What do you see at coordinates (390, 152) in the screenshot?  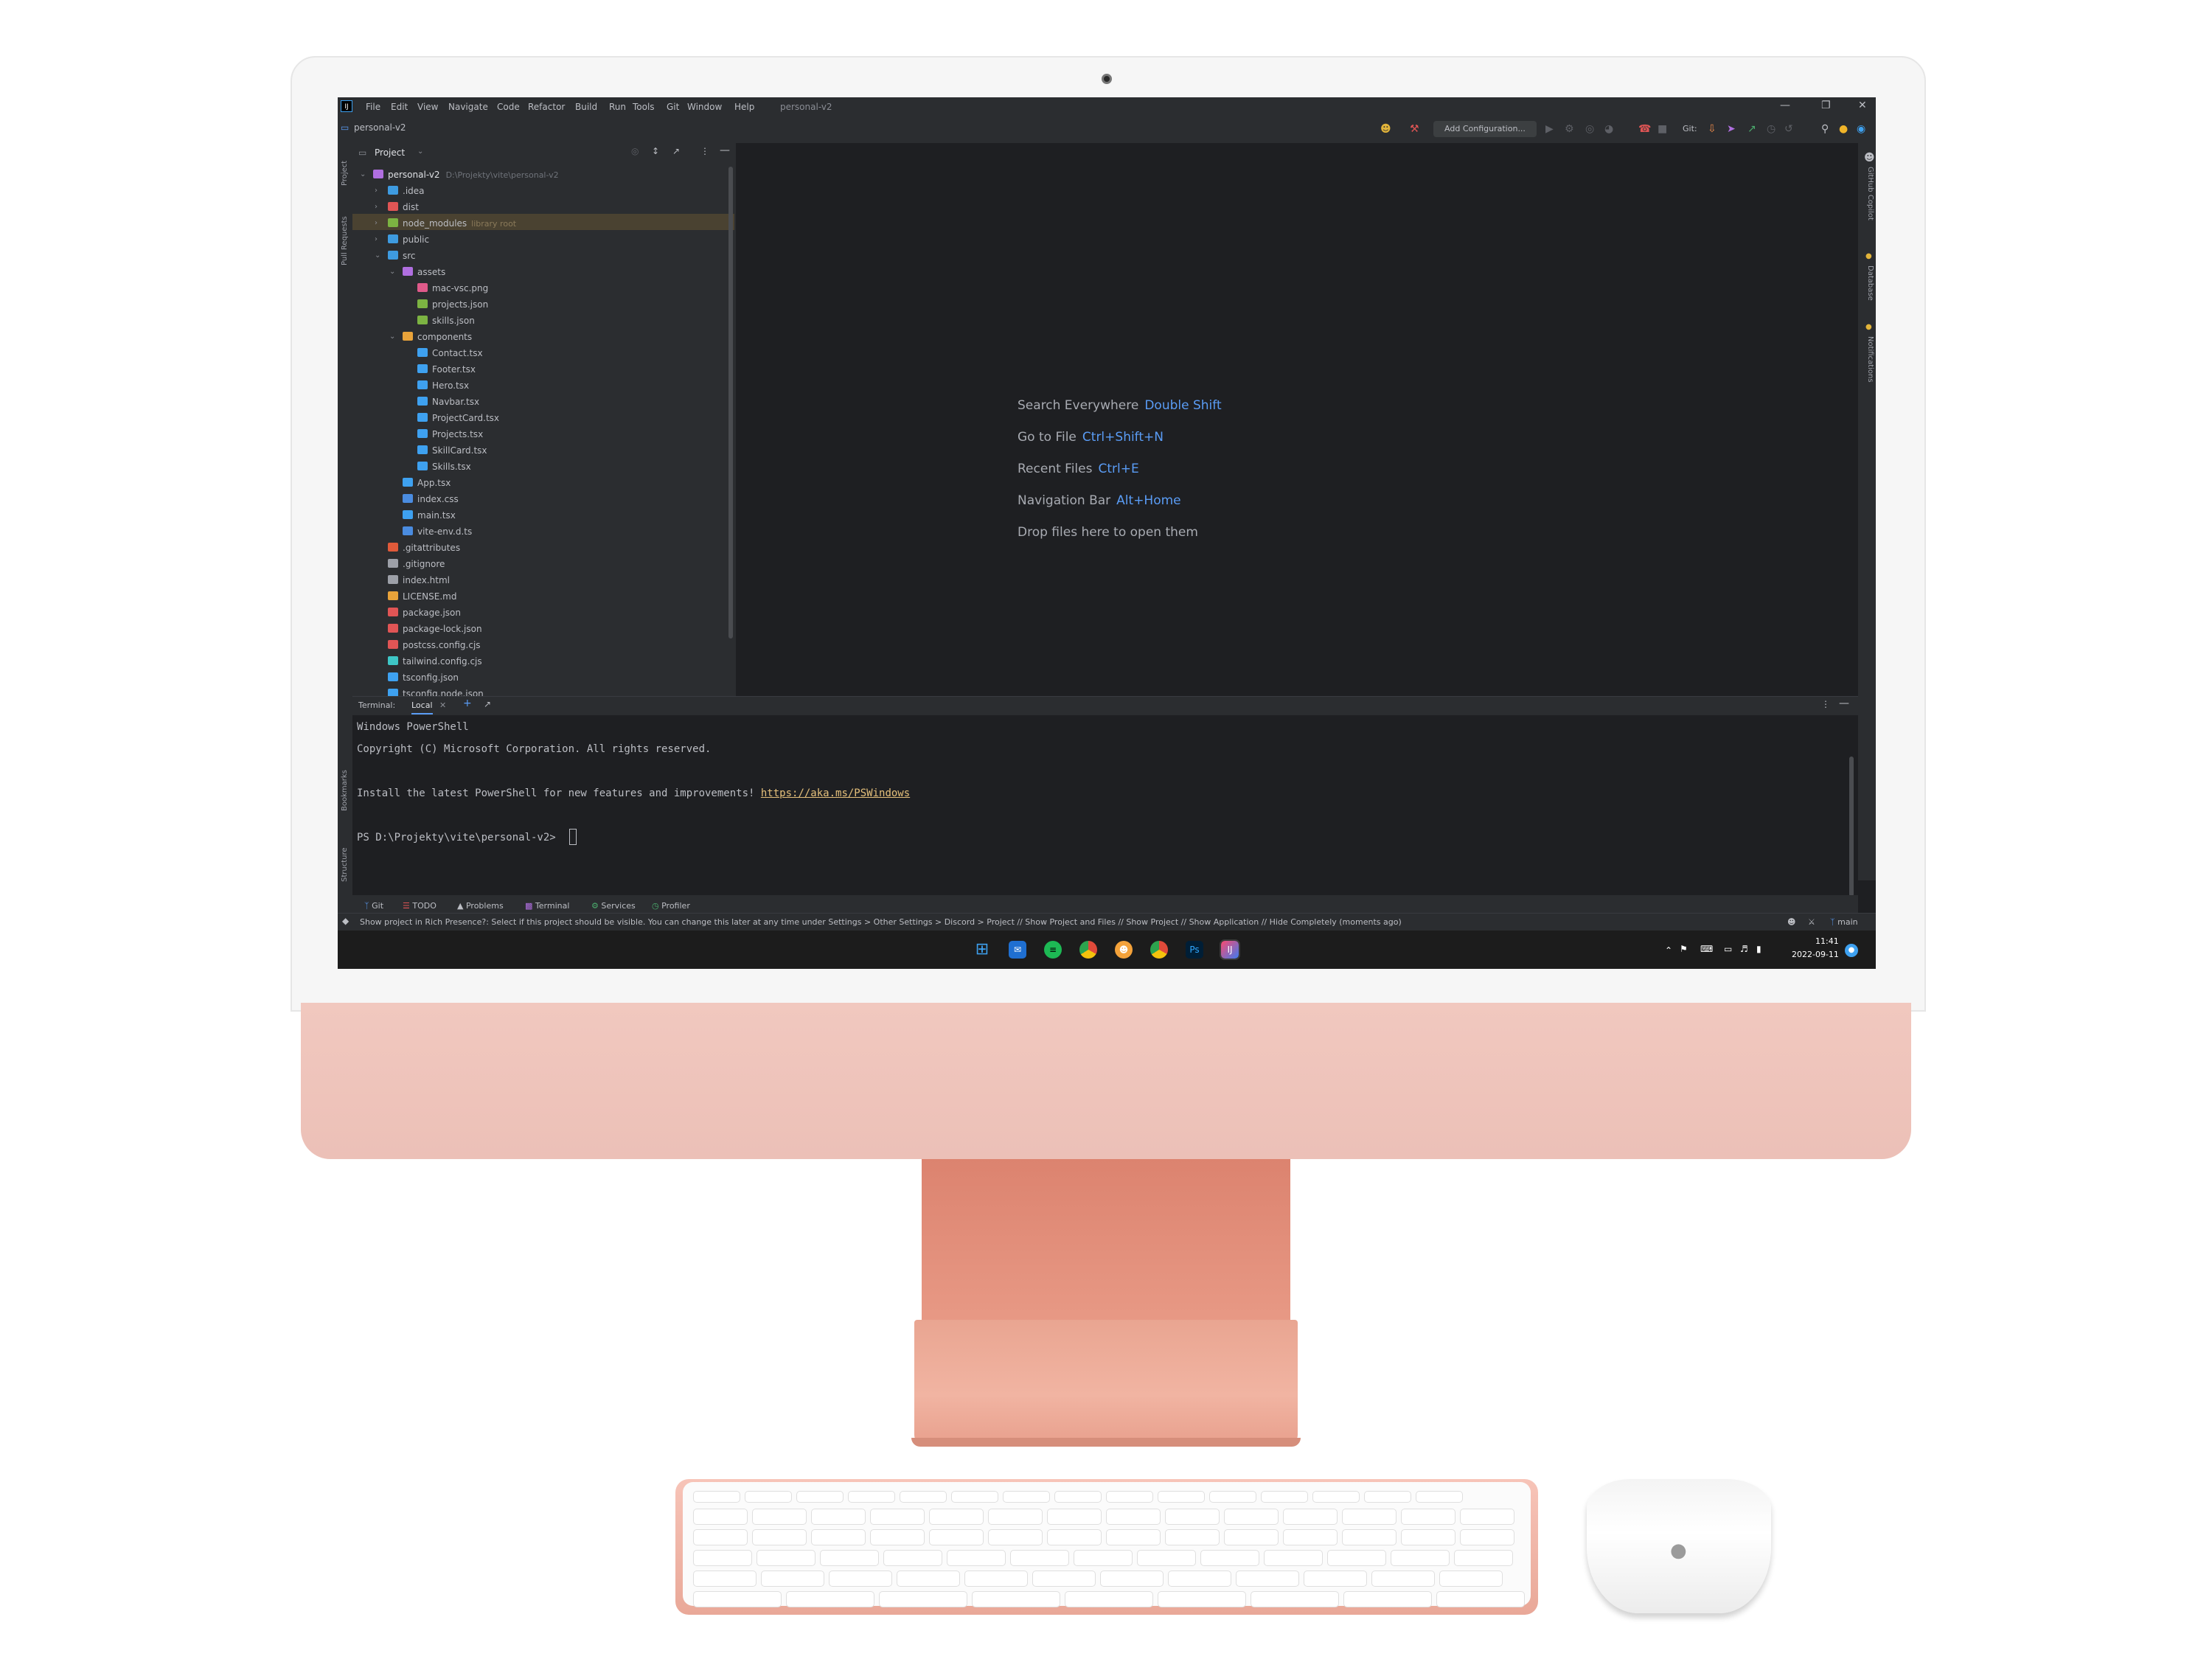 I see `project-panel-title: Project` at bounding box center [390, 152].